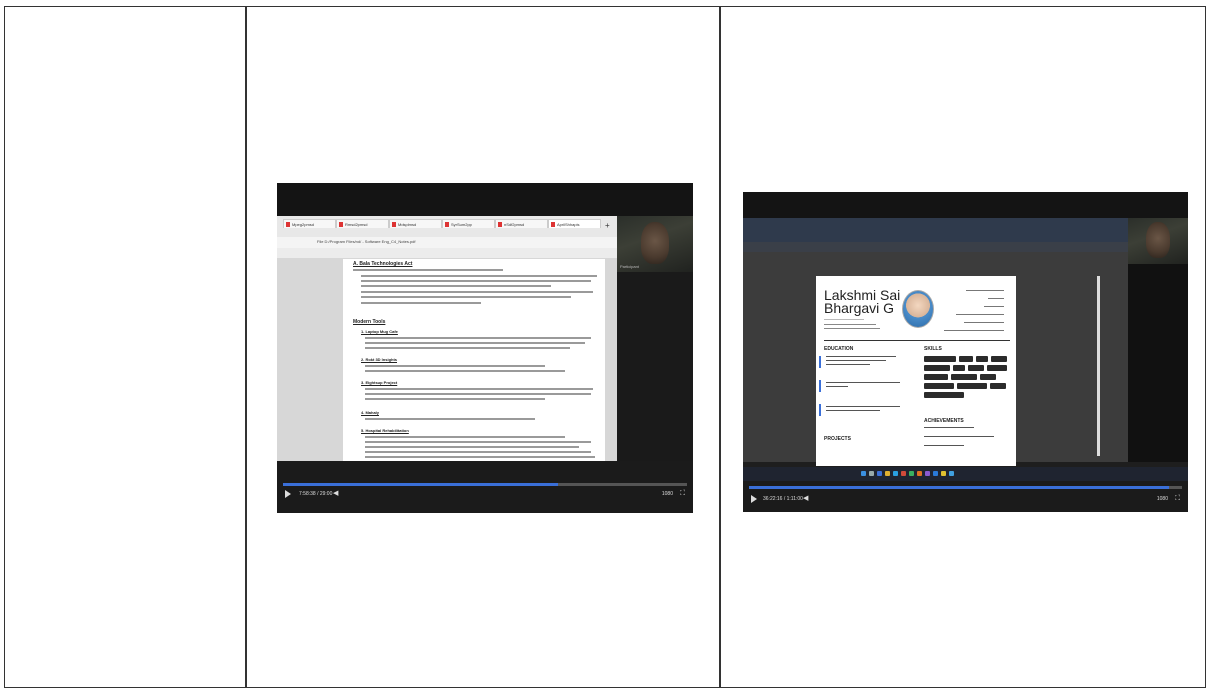 This screenshot has height=692, width=1208. Describe the element at coordinates (837, 439) in the screenshot. I see `projects-heading: PROJECTS` at that location.